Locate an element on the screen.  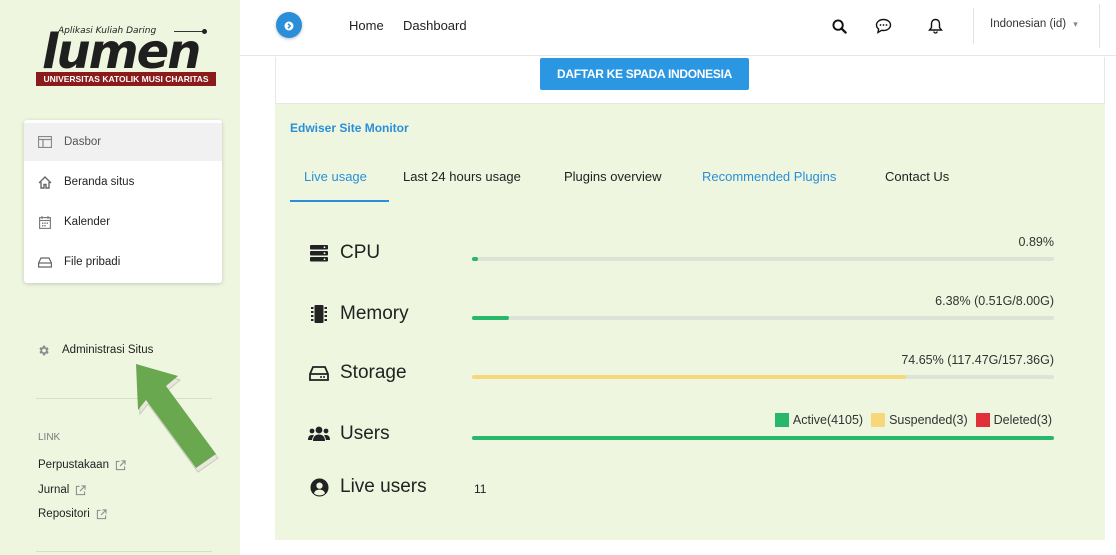
logo-wordmark: lumen is located at coordinates (121, 52).